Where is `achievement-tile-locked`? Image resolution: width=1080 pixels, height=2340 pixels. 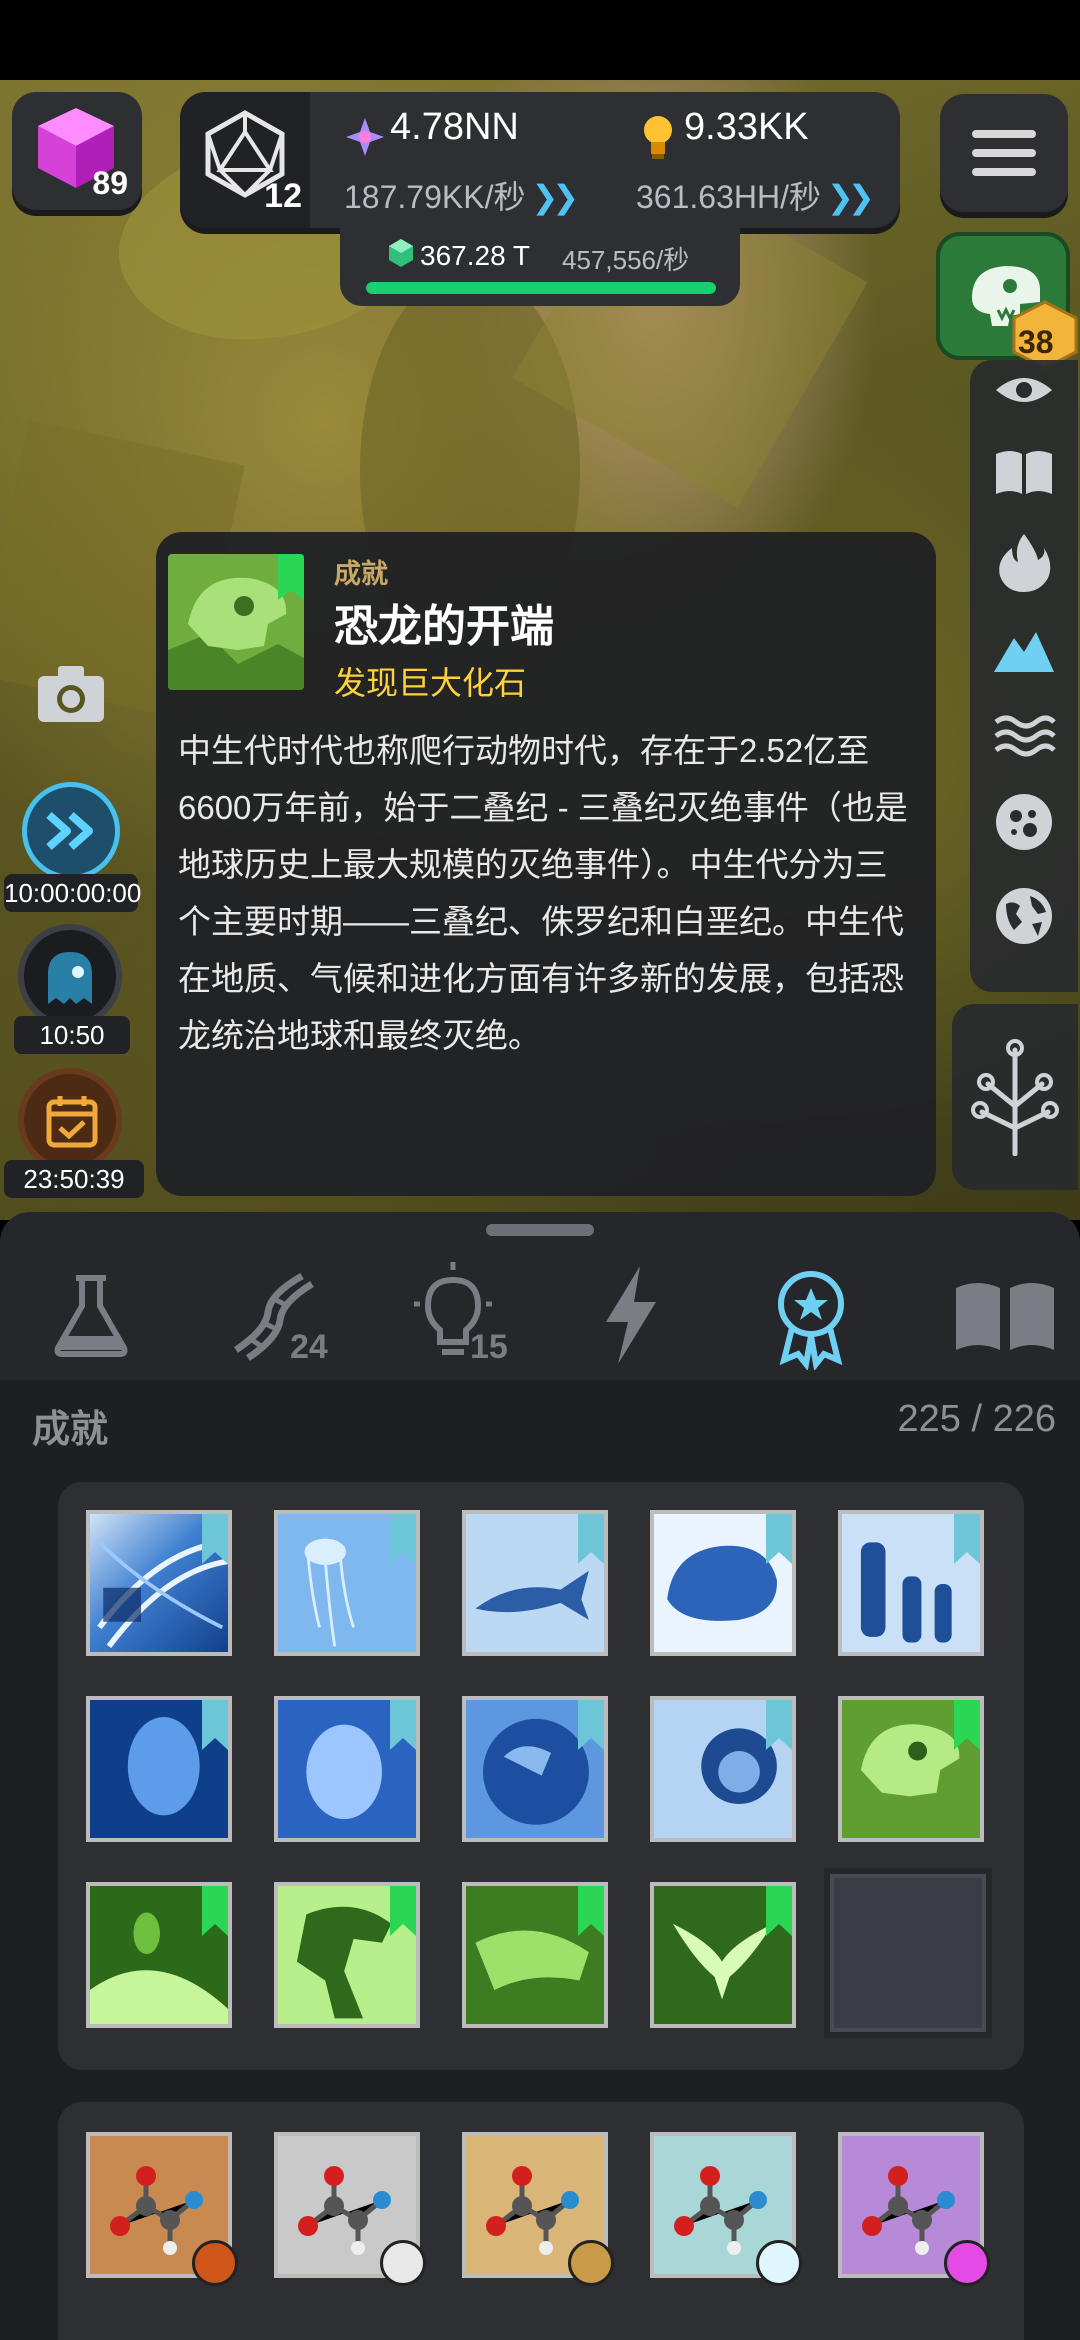
achievement-tile-locked is located at coordinates (908, 1953).